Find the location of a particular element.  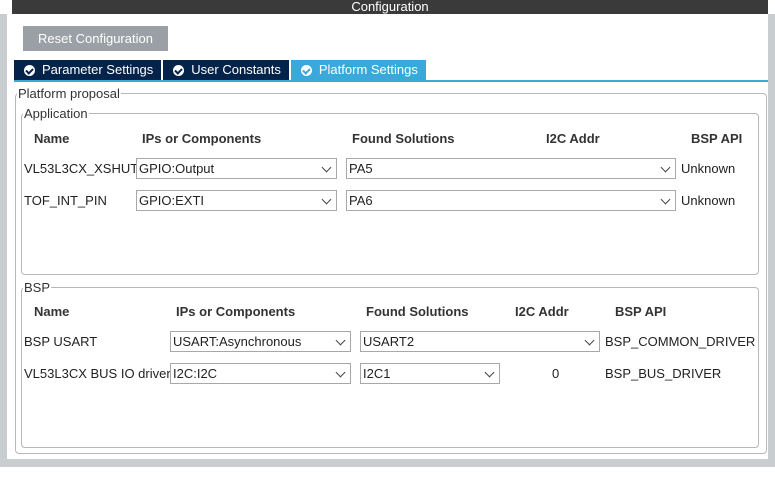

tab-label: Platform Settings is located at coordinates (368, 69).